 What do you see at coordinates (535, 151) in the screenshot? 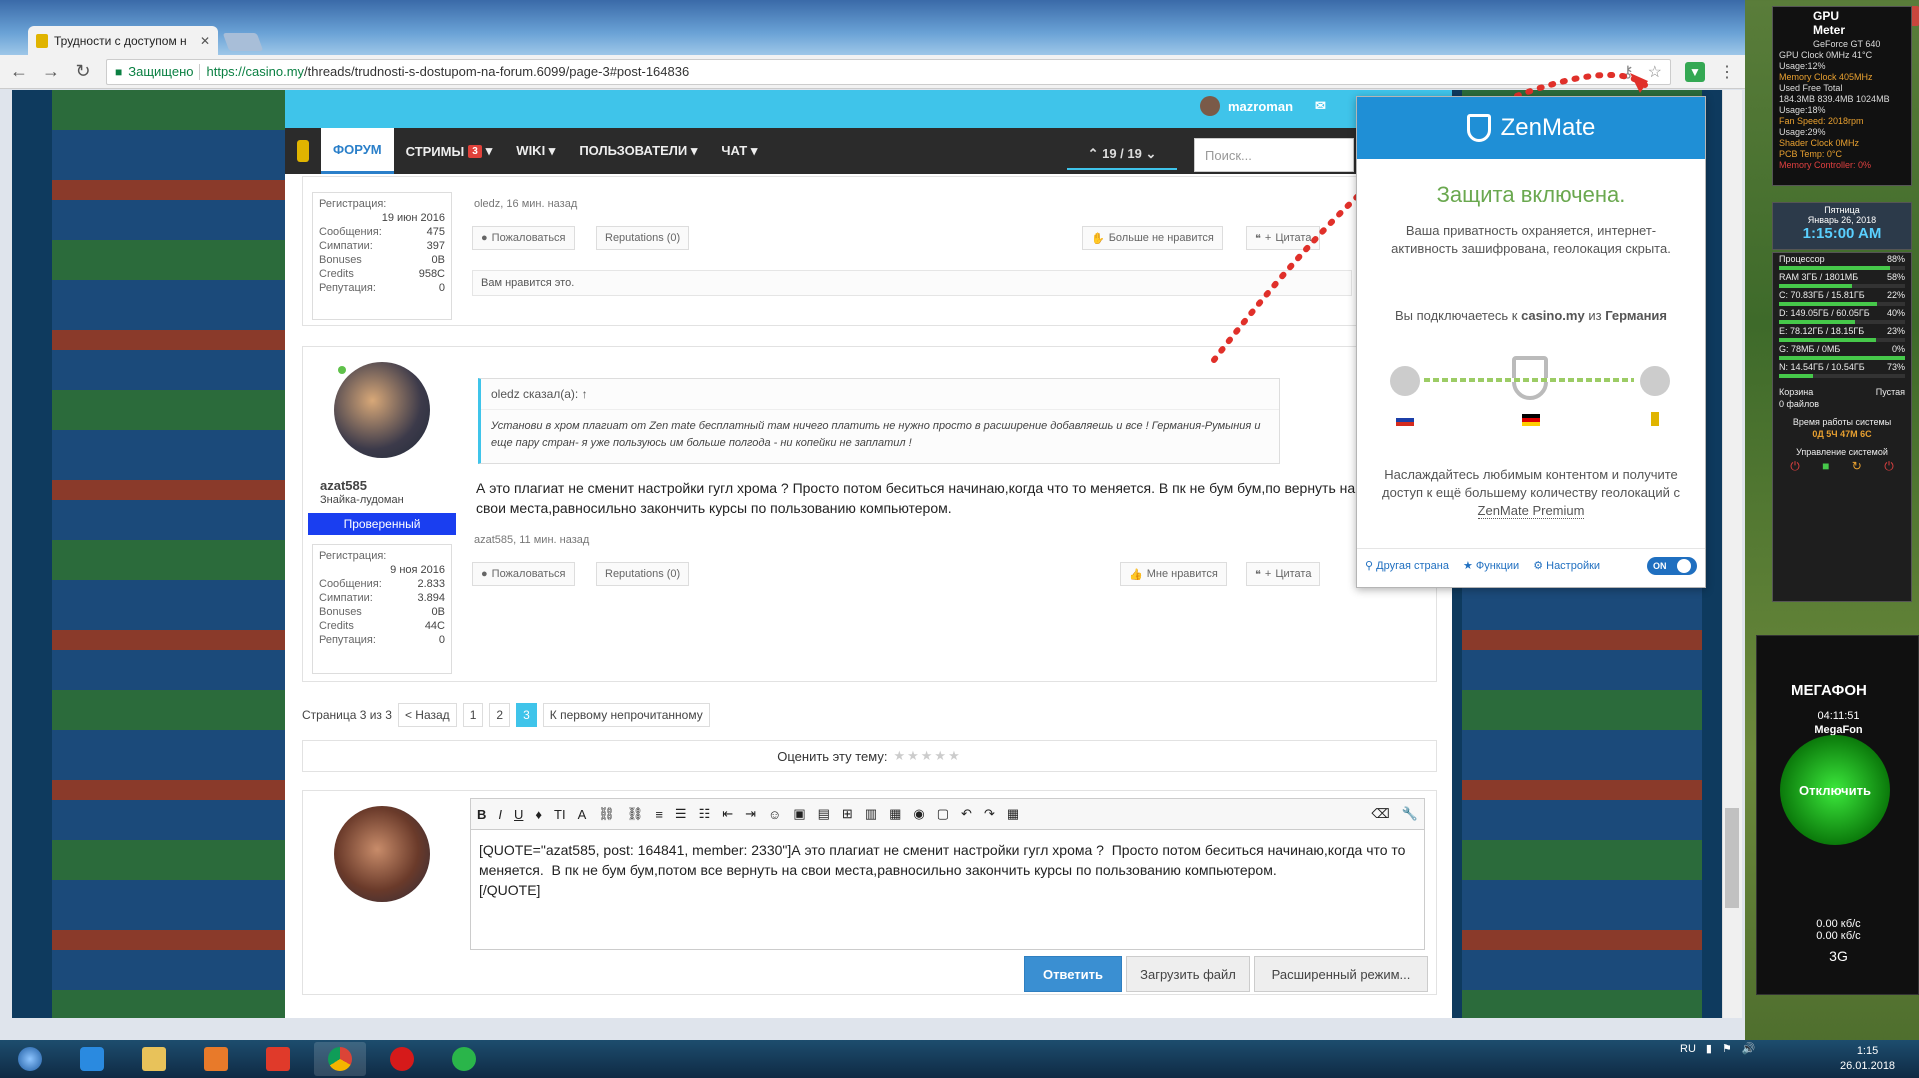
I see `nav-wiki: WIKI ▾` at bounding box center [535, 151].